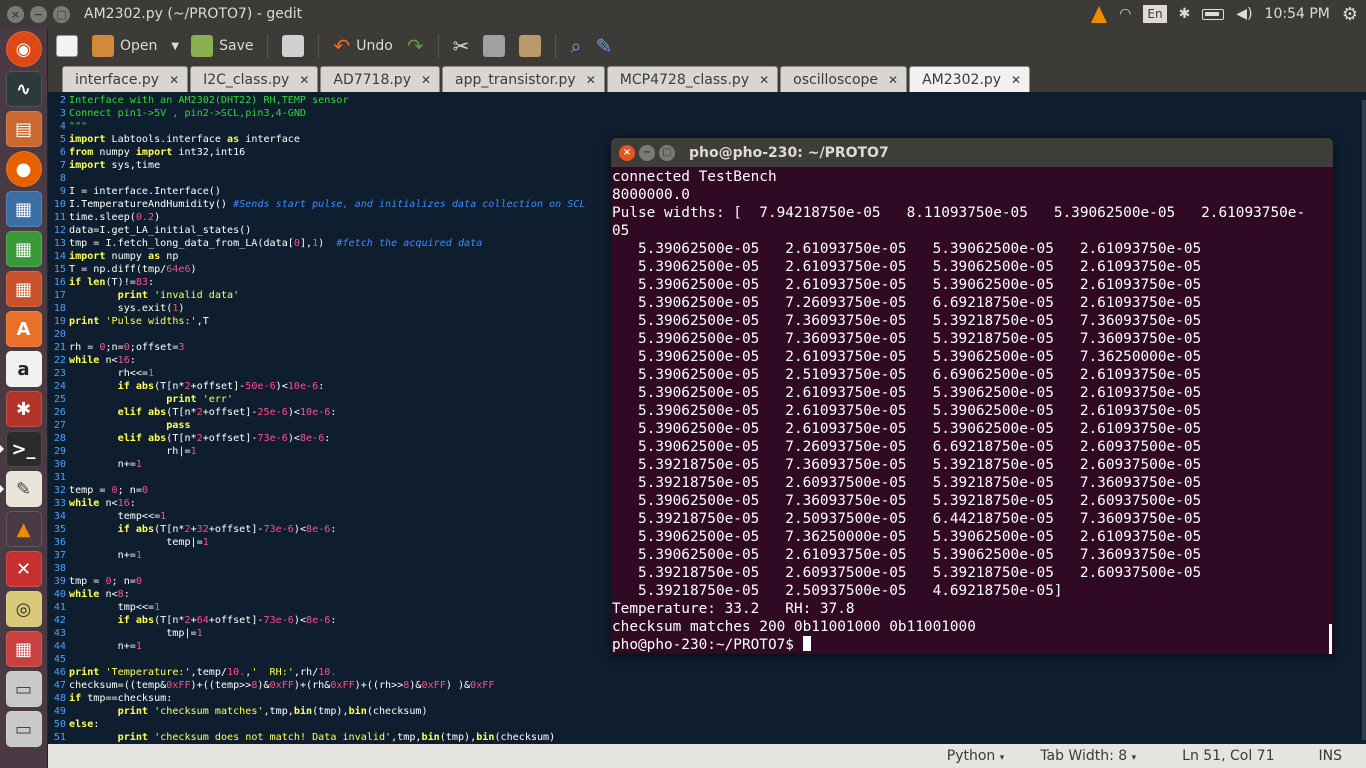 The image size is (1366, 768). What do you see at coordinates (415, 46) in the screenshot?
I see `redo-button: ↷` at bounding box center [415, 46].